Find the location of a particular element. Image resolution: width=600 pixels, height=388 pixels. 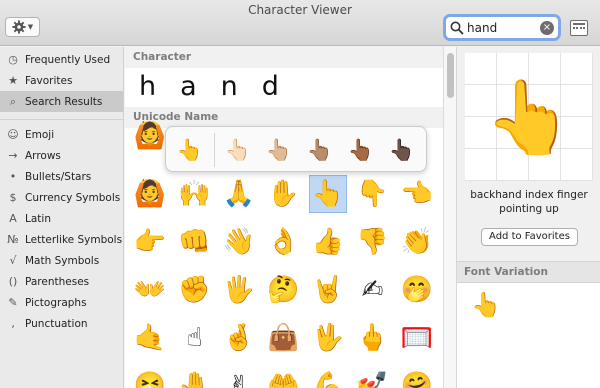

chevron-down-icon: ▼ is located at coordinates (30, 27).